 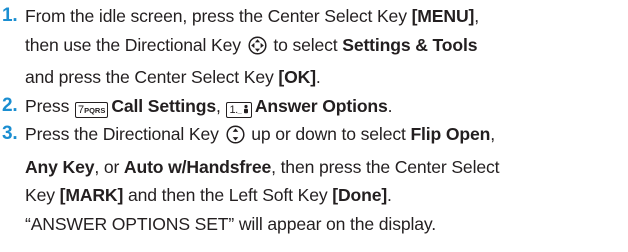 I want to click on step-text-segment: , or, so click(x=109, y=166).